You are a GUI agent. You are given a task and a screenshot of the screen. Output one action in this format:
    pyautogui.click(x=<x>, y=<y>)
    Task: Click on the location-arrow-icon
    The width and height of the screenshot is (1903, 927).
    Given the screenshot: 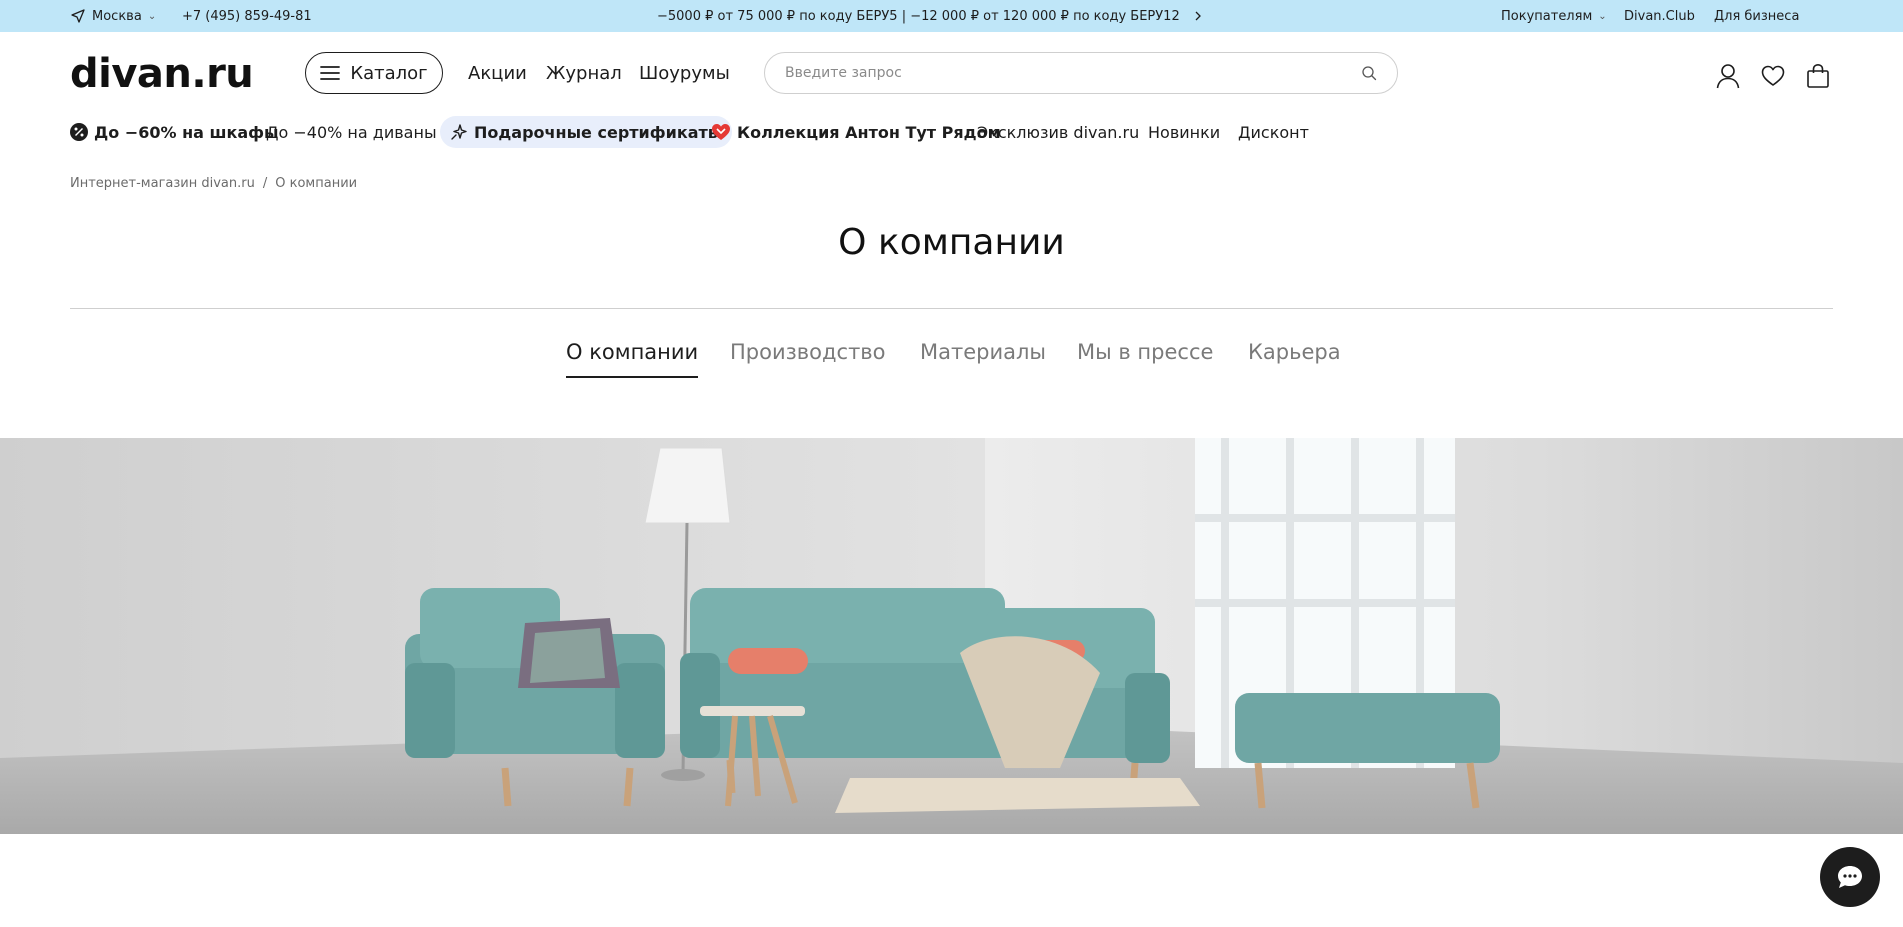 What is the action you would take?
    pyautogui.click(x=78, y=16)
    